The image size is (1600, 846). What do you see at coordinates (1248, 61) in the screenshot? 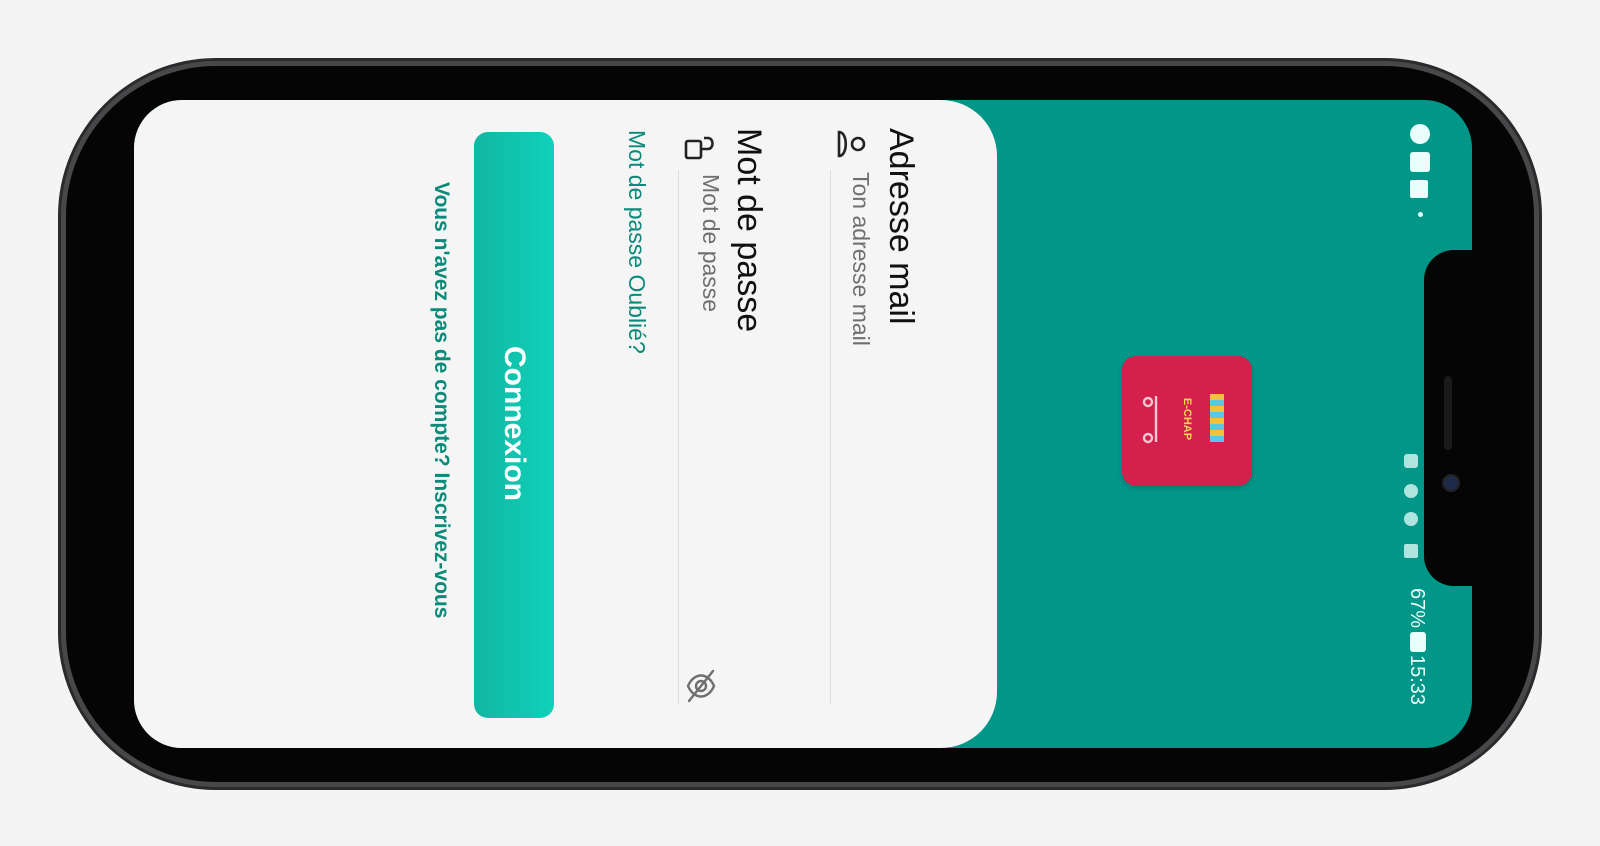
I see `phone-silent-switch` at bounding box center [1248, 61].